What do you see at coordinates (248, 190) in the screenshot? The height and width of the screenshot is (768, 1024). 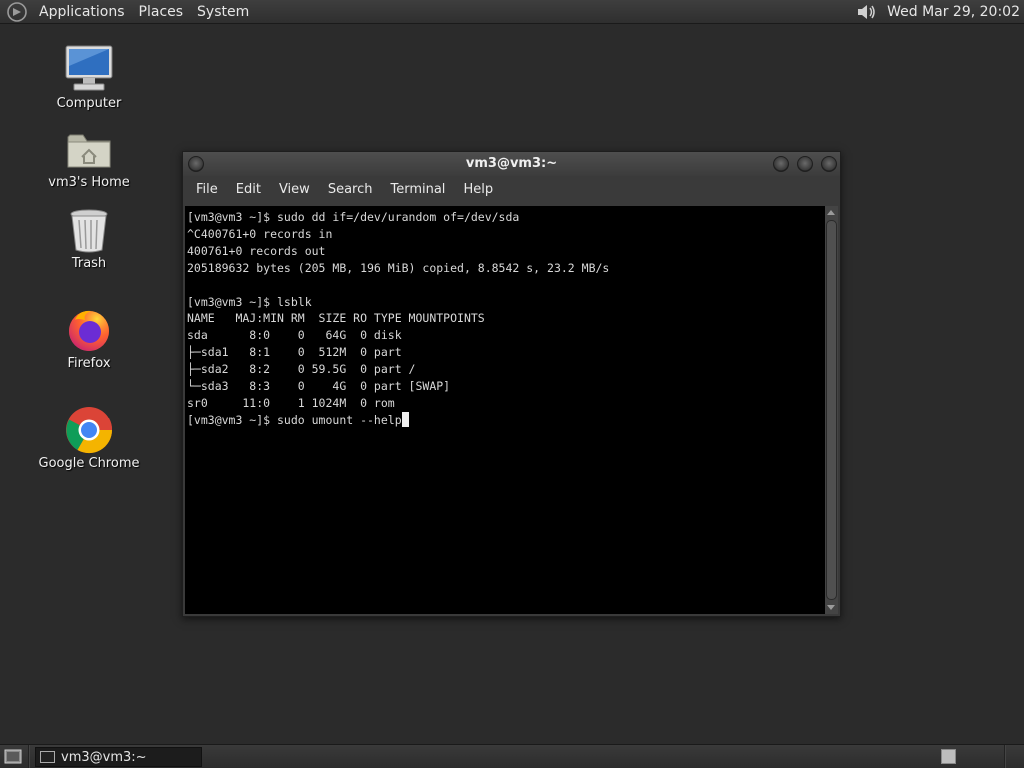 I see `edit-menu: Edit` at bounding box center [248, 190].